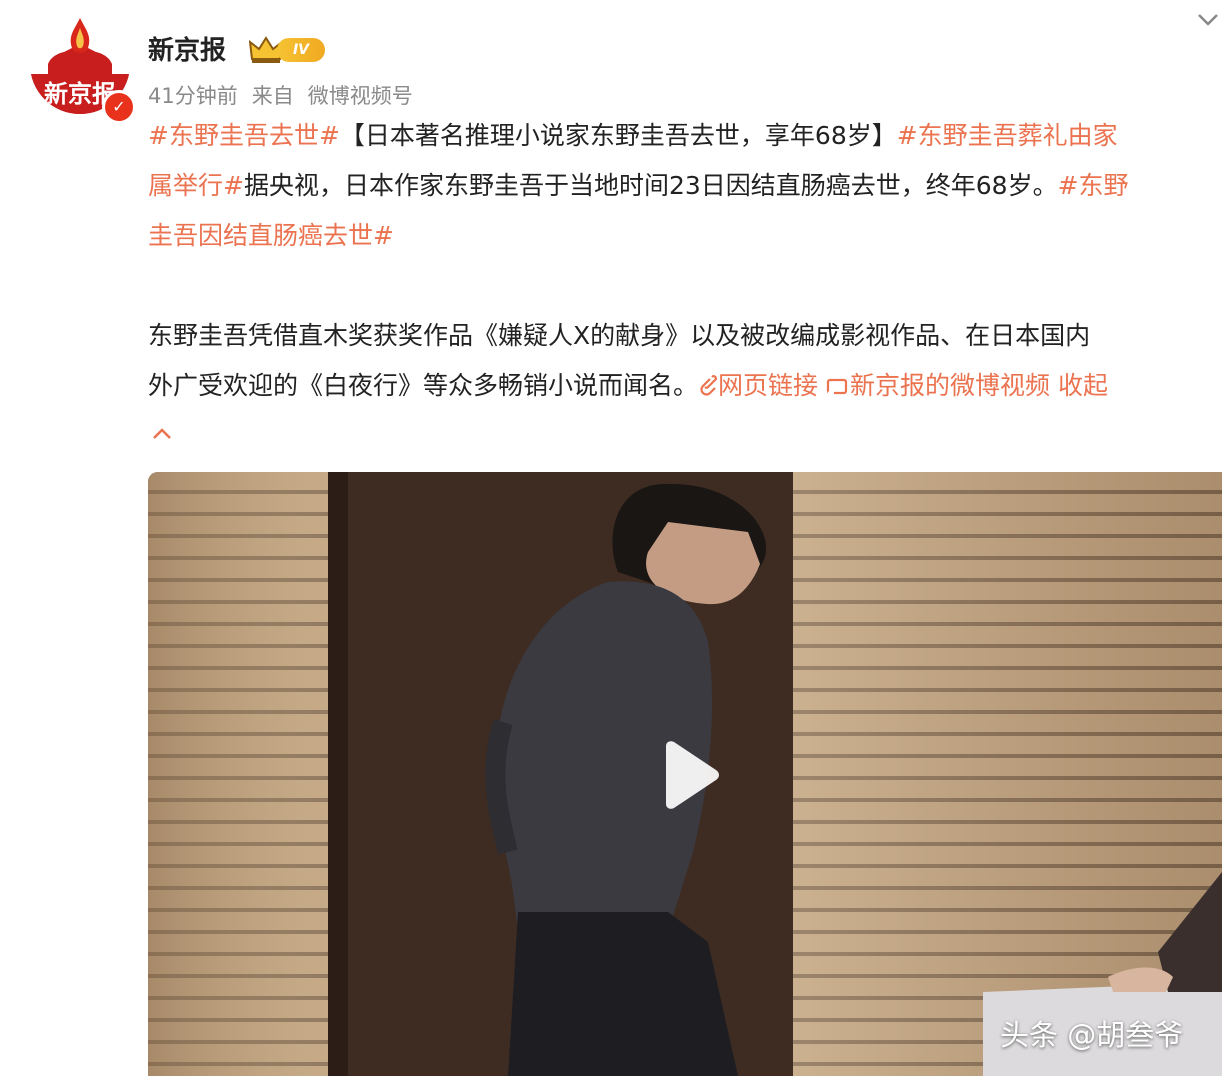 This screenshot has width=1222, height=1076. I want to click on hashtag: #东野圭吾葬礼由家, so click(1007, 135).